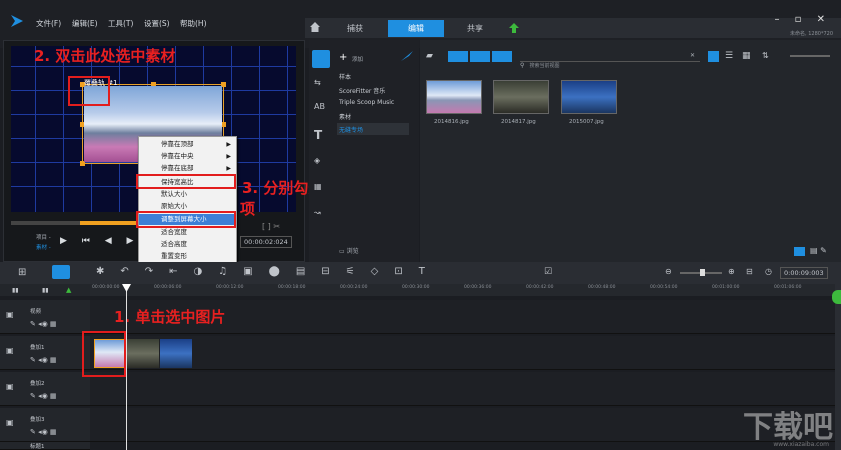 The height and width of the screenshot is (450, 841). I want to click on filter-video-button, so click(458, 56).